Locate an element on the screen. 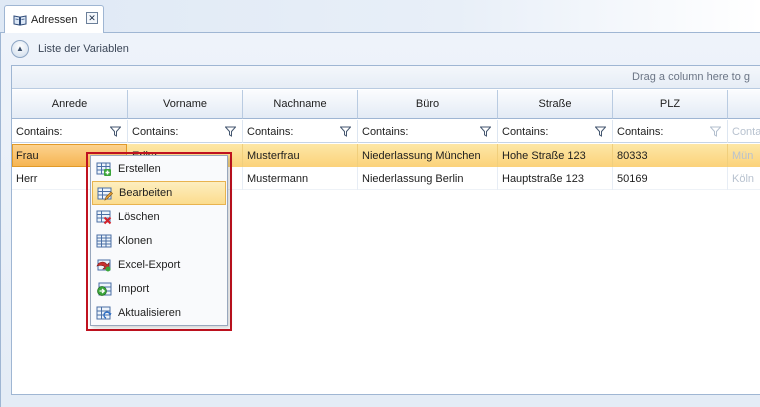 The image size is (760, 407). menu-item-bearbeiten: Bearbeiten is located at coordinates (159, 193).